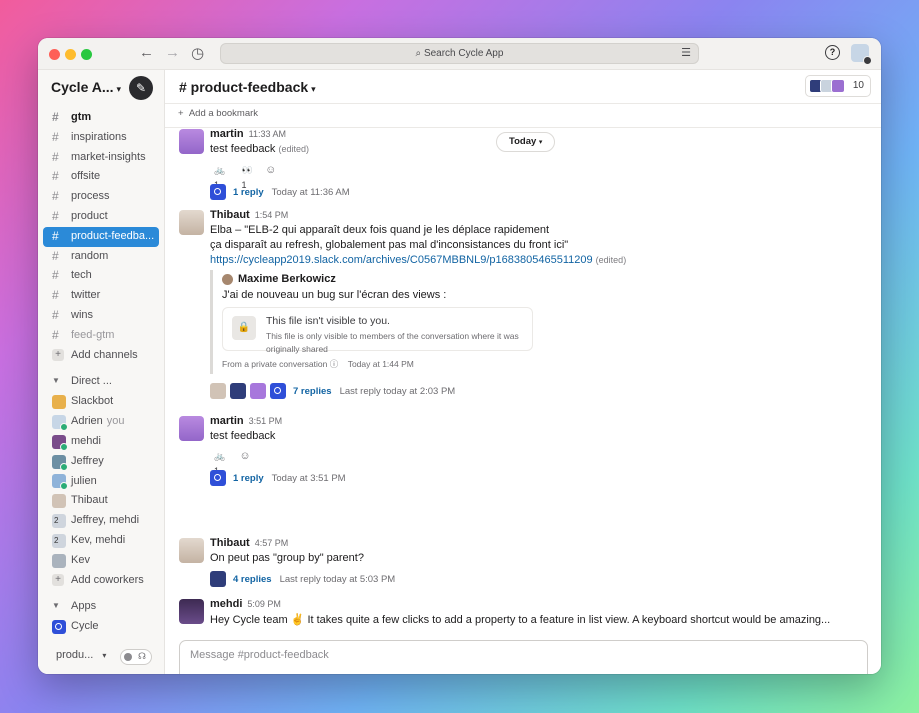 The width and height of the screenshot is (919, 713). I want to click on sidebar-item-dm: 2 Jeffrey, mehdi, so click(101, 521).